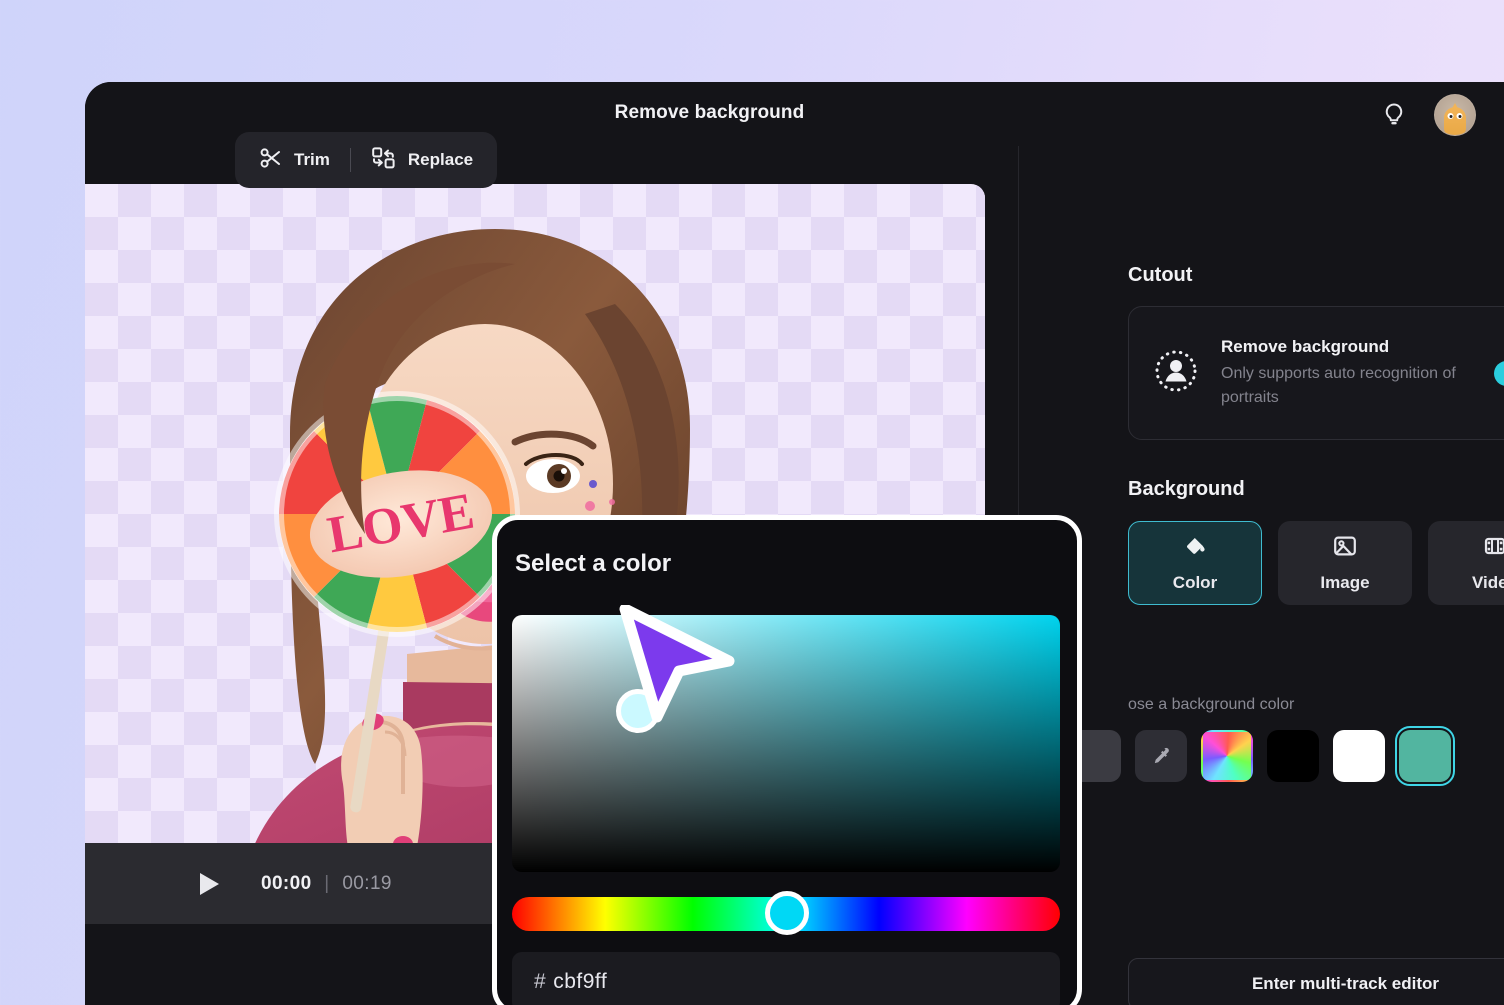 Image resolution: width=1504 pixels, height=1005 pixels. Describe the element at coordinates (1345, 582) in the screenshot. I see `background-type-label: Image` at that location.